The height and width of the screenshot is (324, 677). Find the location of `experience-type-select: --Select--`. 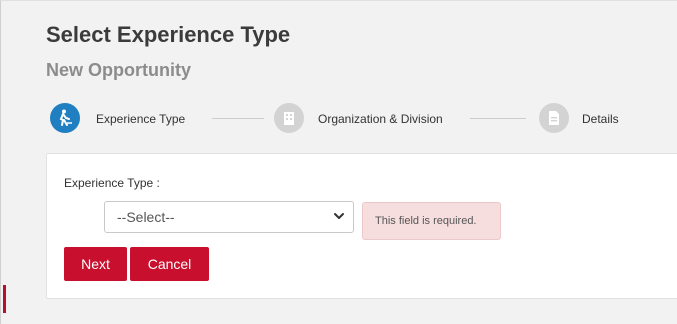

experience-type-select: --Select-- is located at coordinates (229, 217).